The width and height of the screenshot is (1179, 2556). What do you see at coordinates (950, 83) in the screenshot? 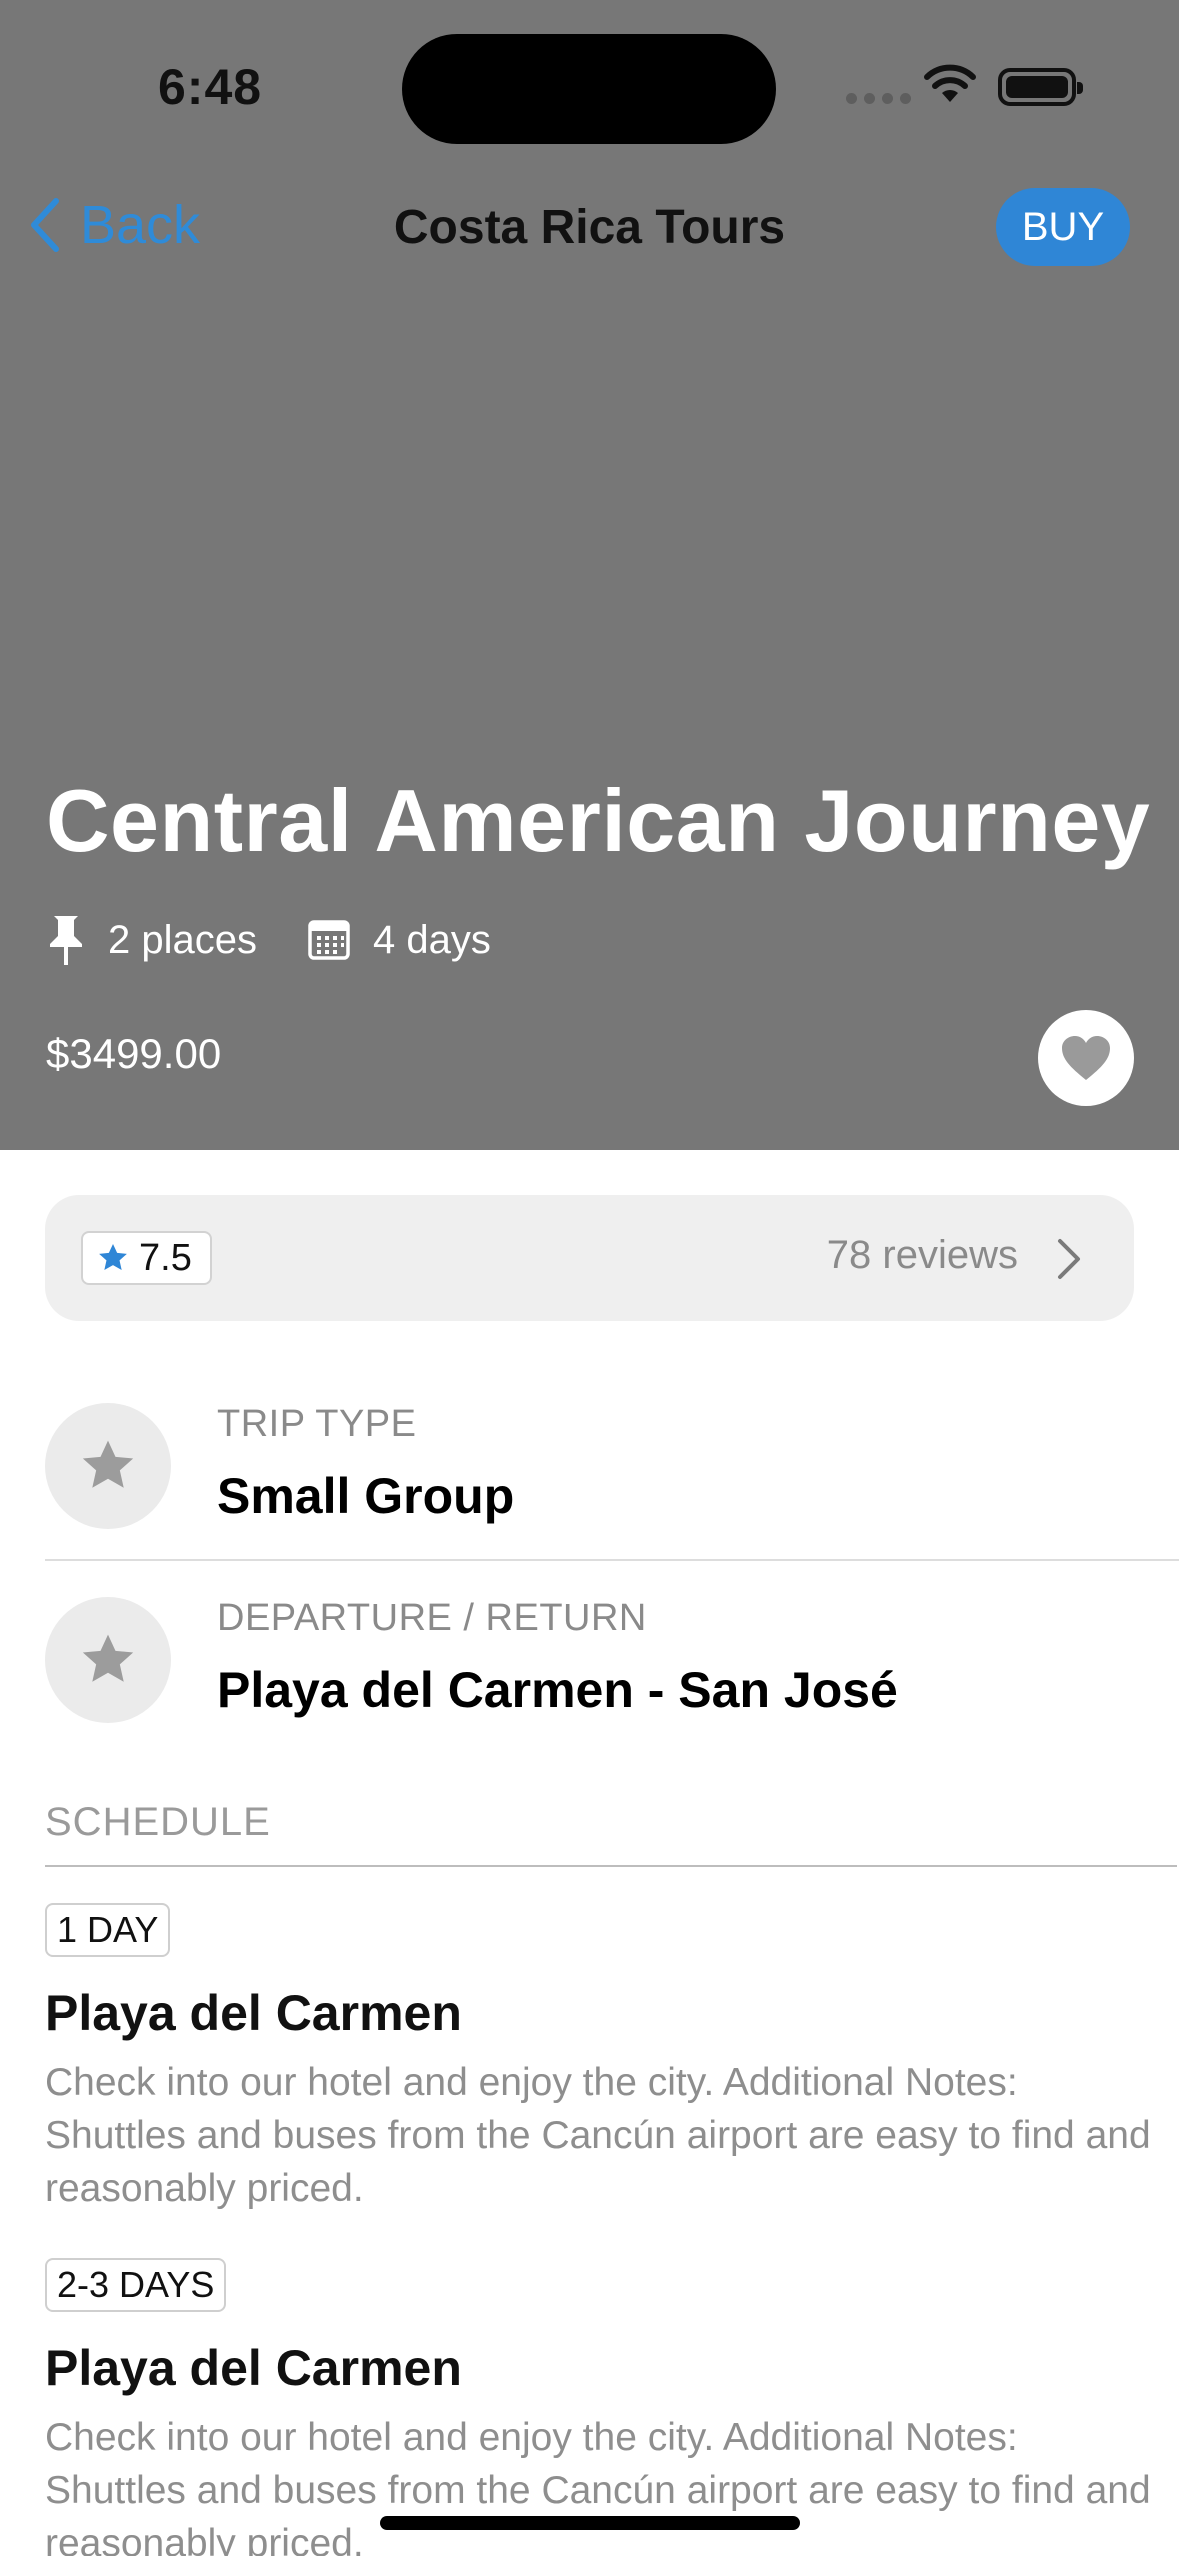
I see `wifi-icon` at bounding box center [950, 83].